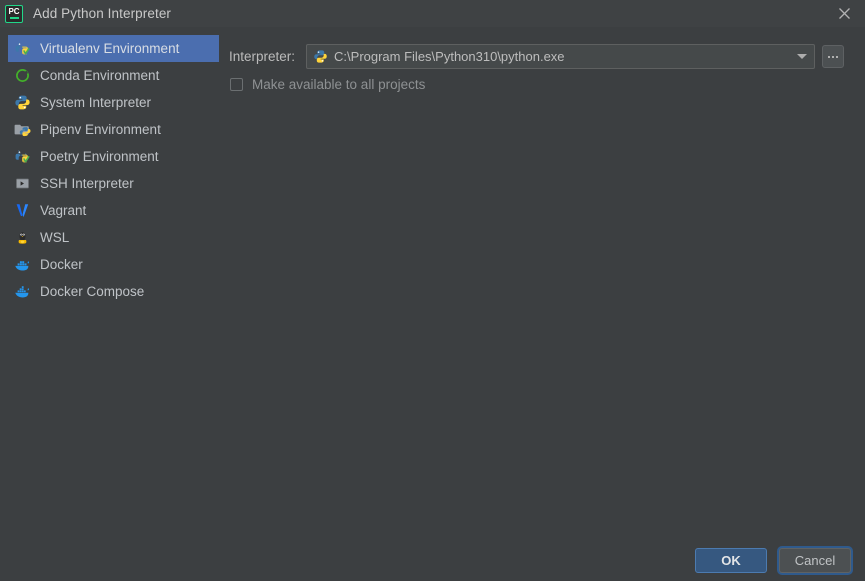 The height and width of the screenshot is (581, 865). What do you see at coordinates (339, 84) in the screenshot?
I see `make-available-label: Make available to all projects` at bounding box center [339, 84].